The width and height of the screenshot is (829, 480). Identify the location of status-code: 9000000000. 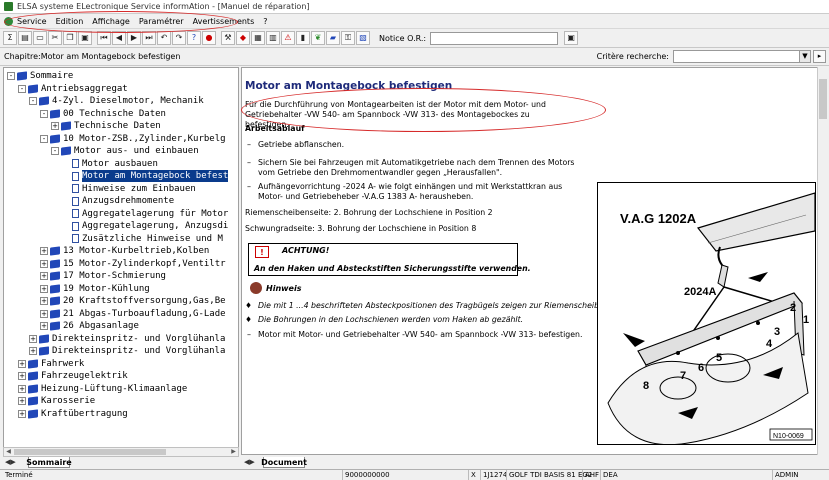
(366, 475).